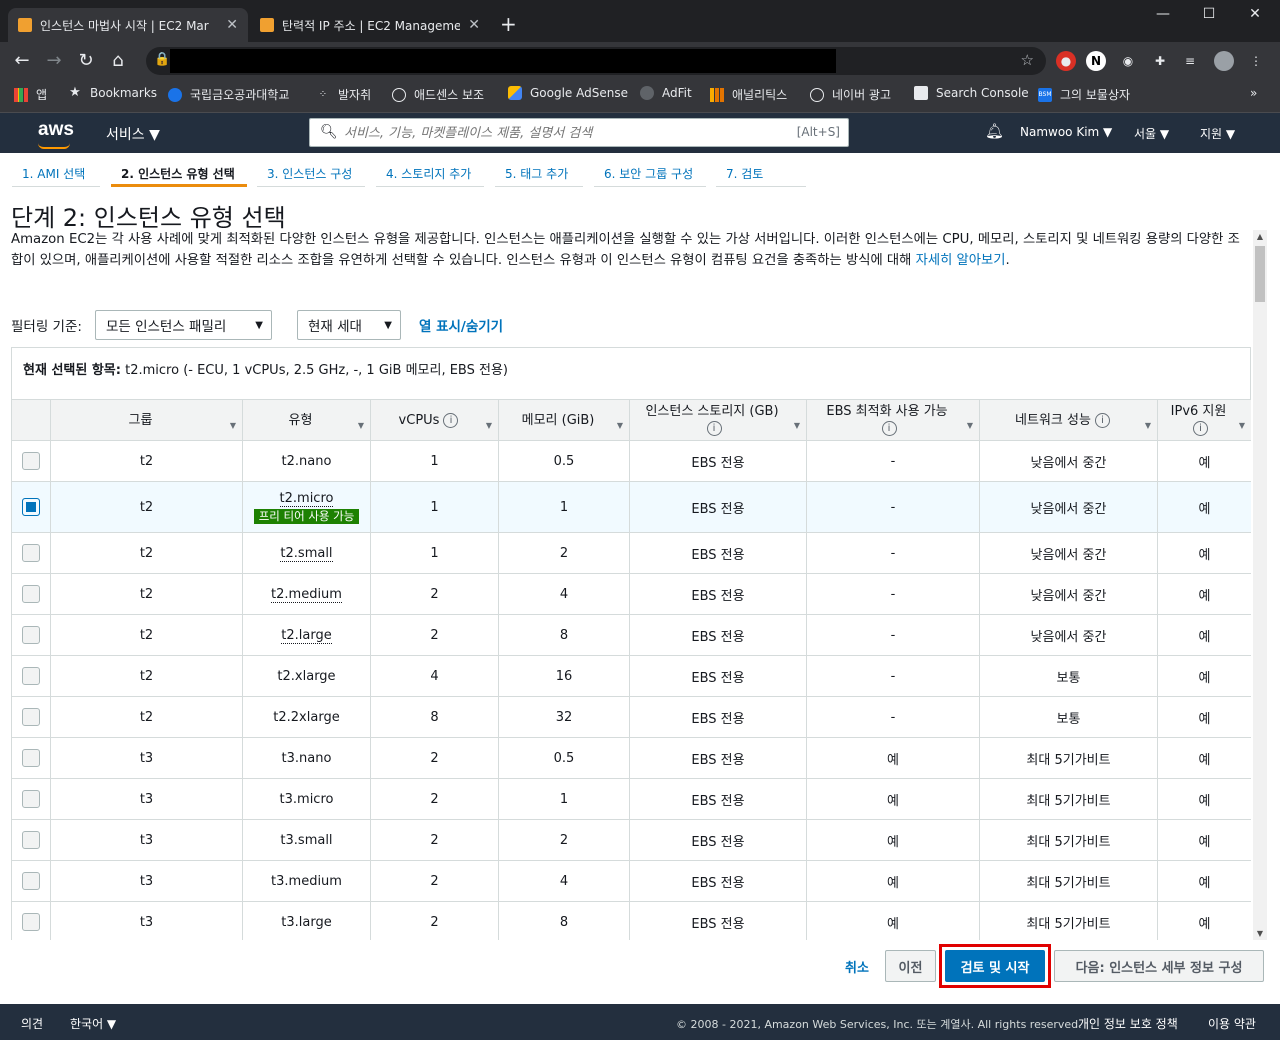 This screenshot has height=1040, width=1280. Describe the element at coordinates (183, 325) in the screenshot. I see `family-select: 모든 인스턴스 패밀리 ▼` at that location.